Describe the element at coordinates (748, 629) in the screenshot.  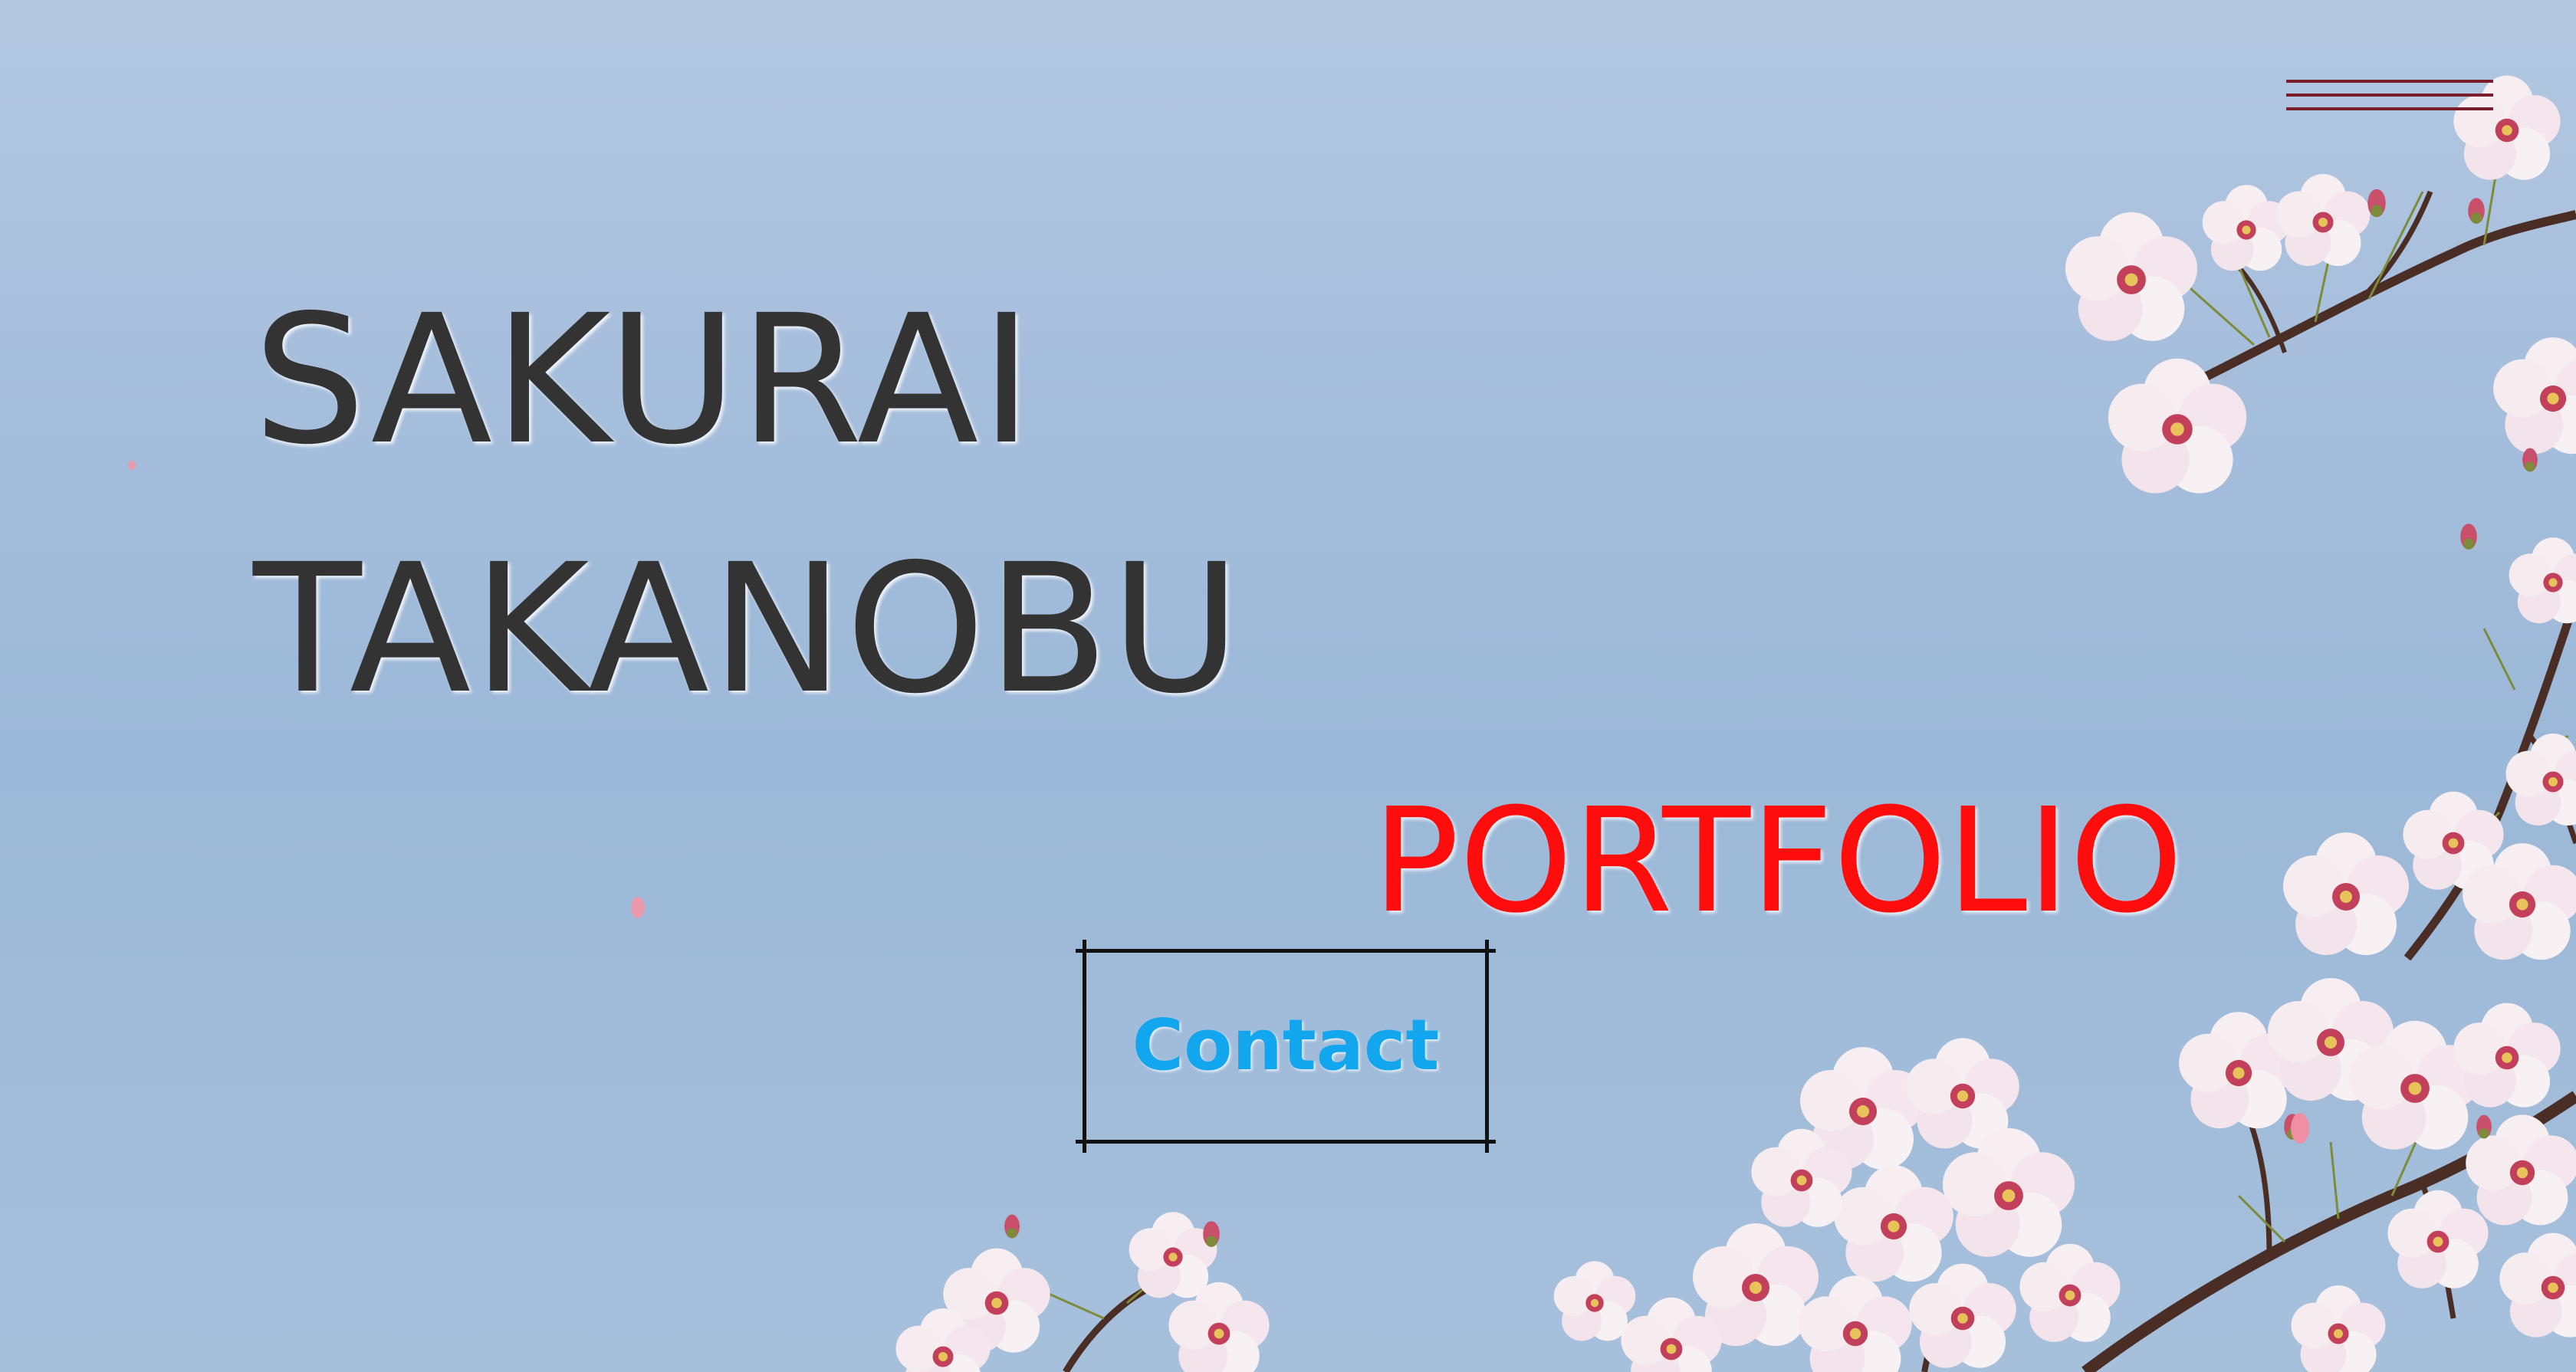
I see `name-second-line: TAKANOBU` at that location.